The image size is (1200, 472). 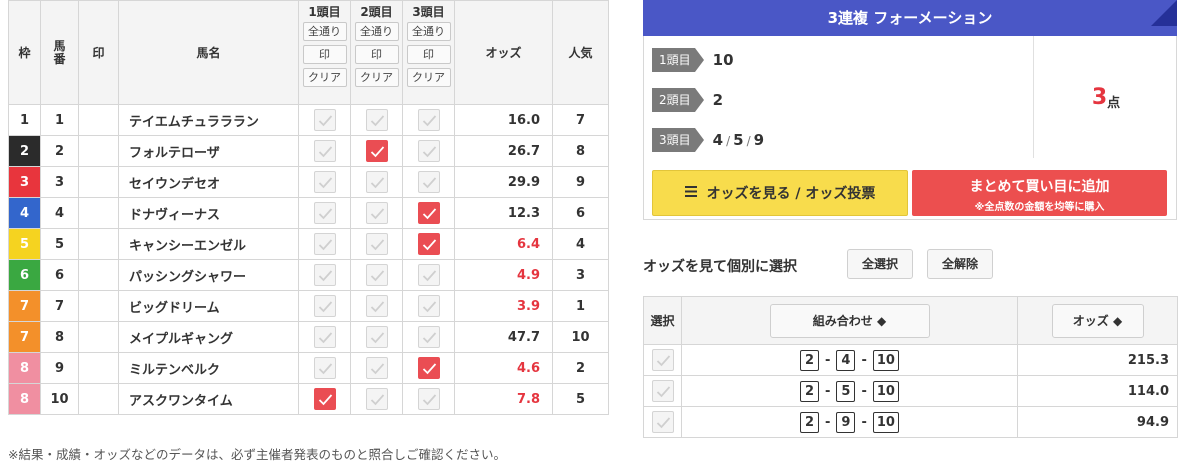 I want to click on waku-number: 7, so click(x=24, y=337).